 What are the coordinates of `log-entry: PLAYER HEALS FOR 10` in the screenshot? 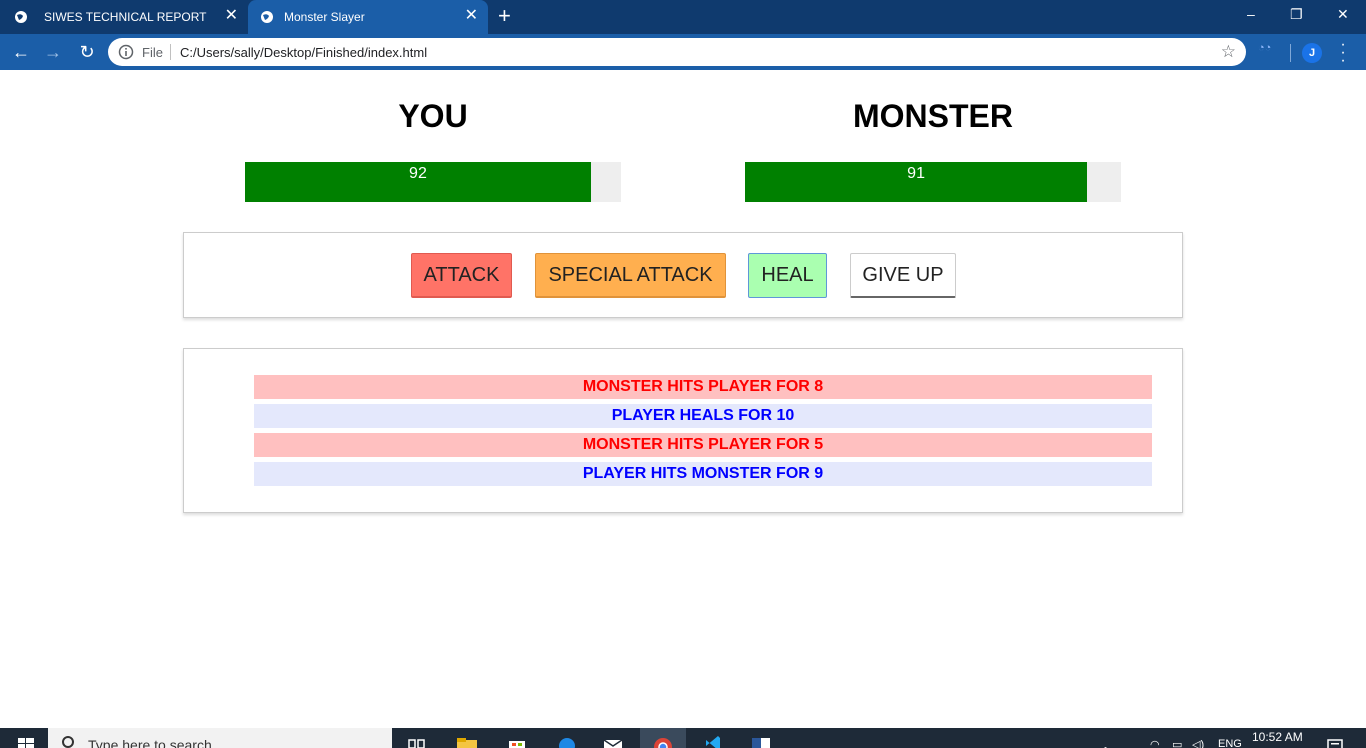 It's located at (703, 416).